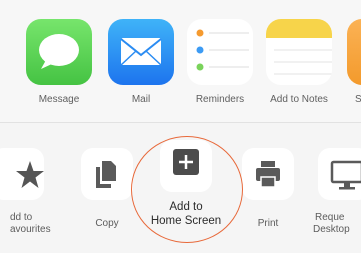  I want to click on add-to-favourites-label: dd to avourites, so click(30, 224).